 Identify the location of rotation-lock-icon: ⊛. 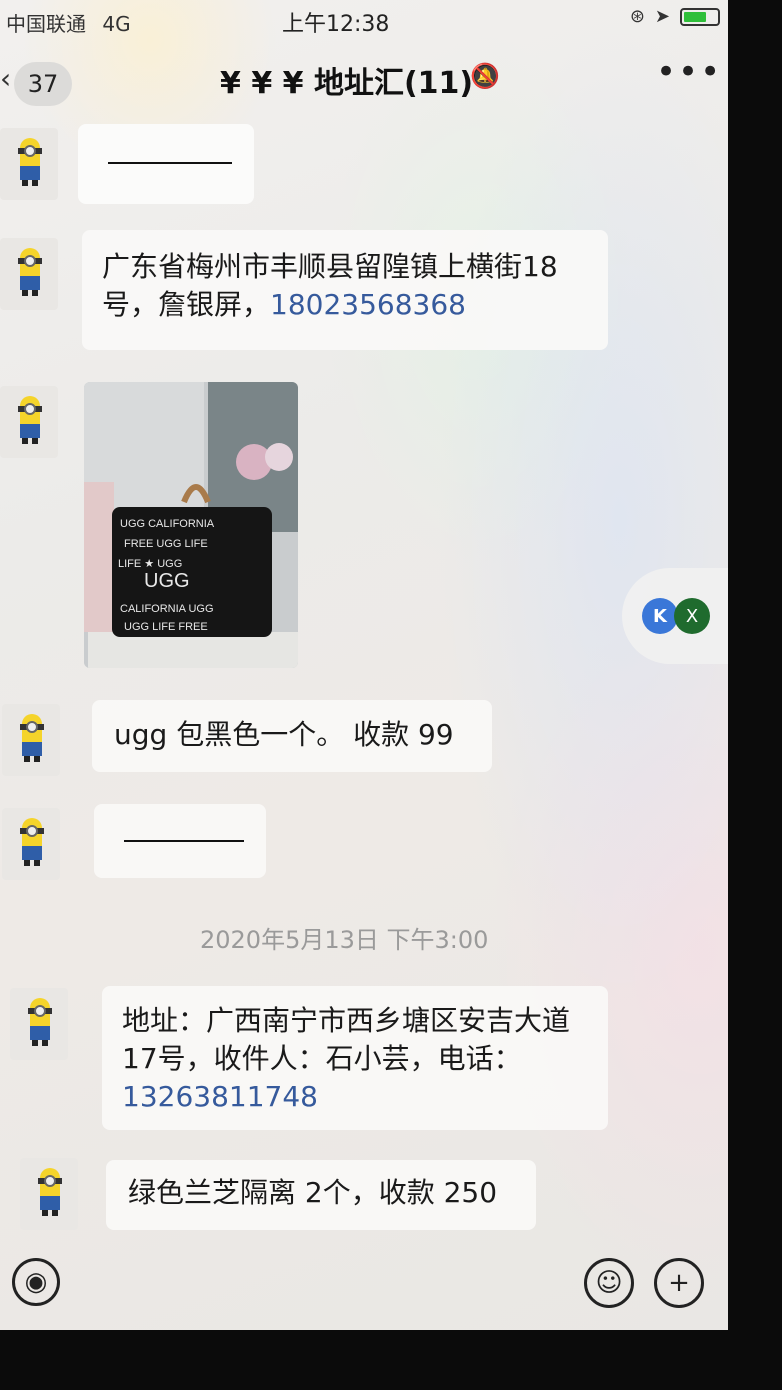
(637, 16).